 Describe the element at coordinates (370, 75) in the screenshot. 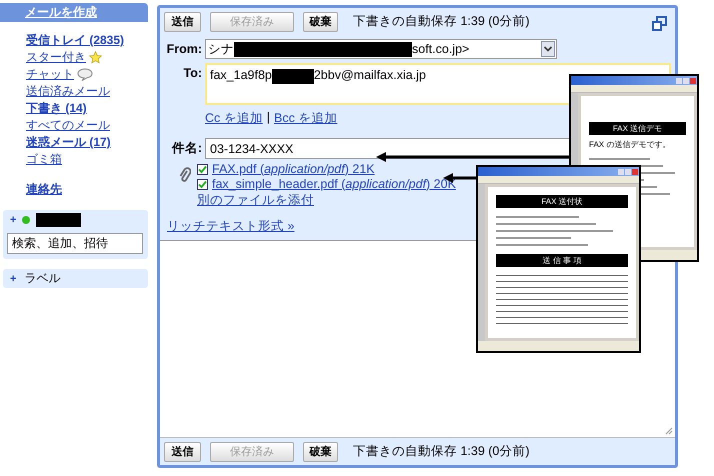

I see `to-value: 2bbv@mailfax.xia.jp` at that location.